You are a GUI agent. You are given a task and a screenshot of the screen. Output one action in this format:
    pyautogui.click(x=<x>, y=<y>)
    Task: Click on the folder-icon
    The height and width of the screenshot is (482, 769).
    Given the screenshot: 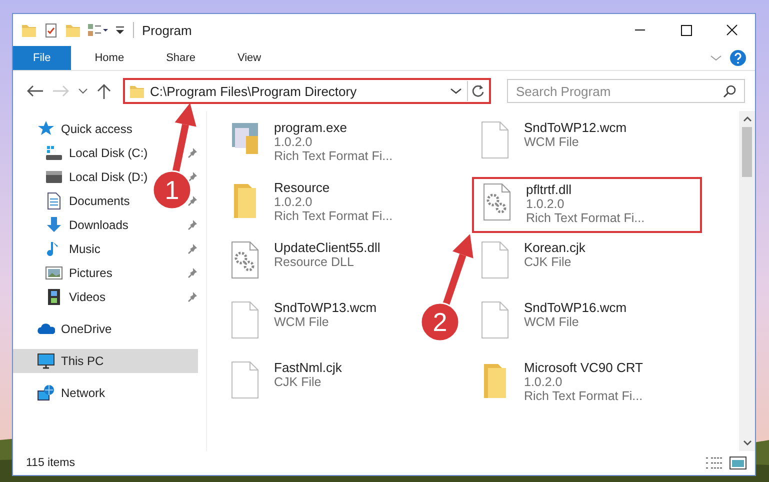 What is the action you would take?
    pyautogui.click(x=137, y=91)
    